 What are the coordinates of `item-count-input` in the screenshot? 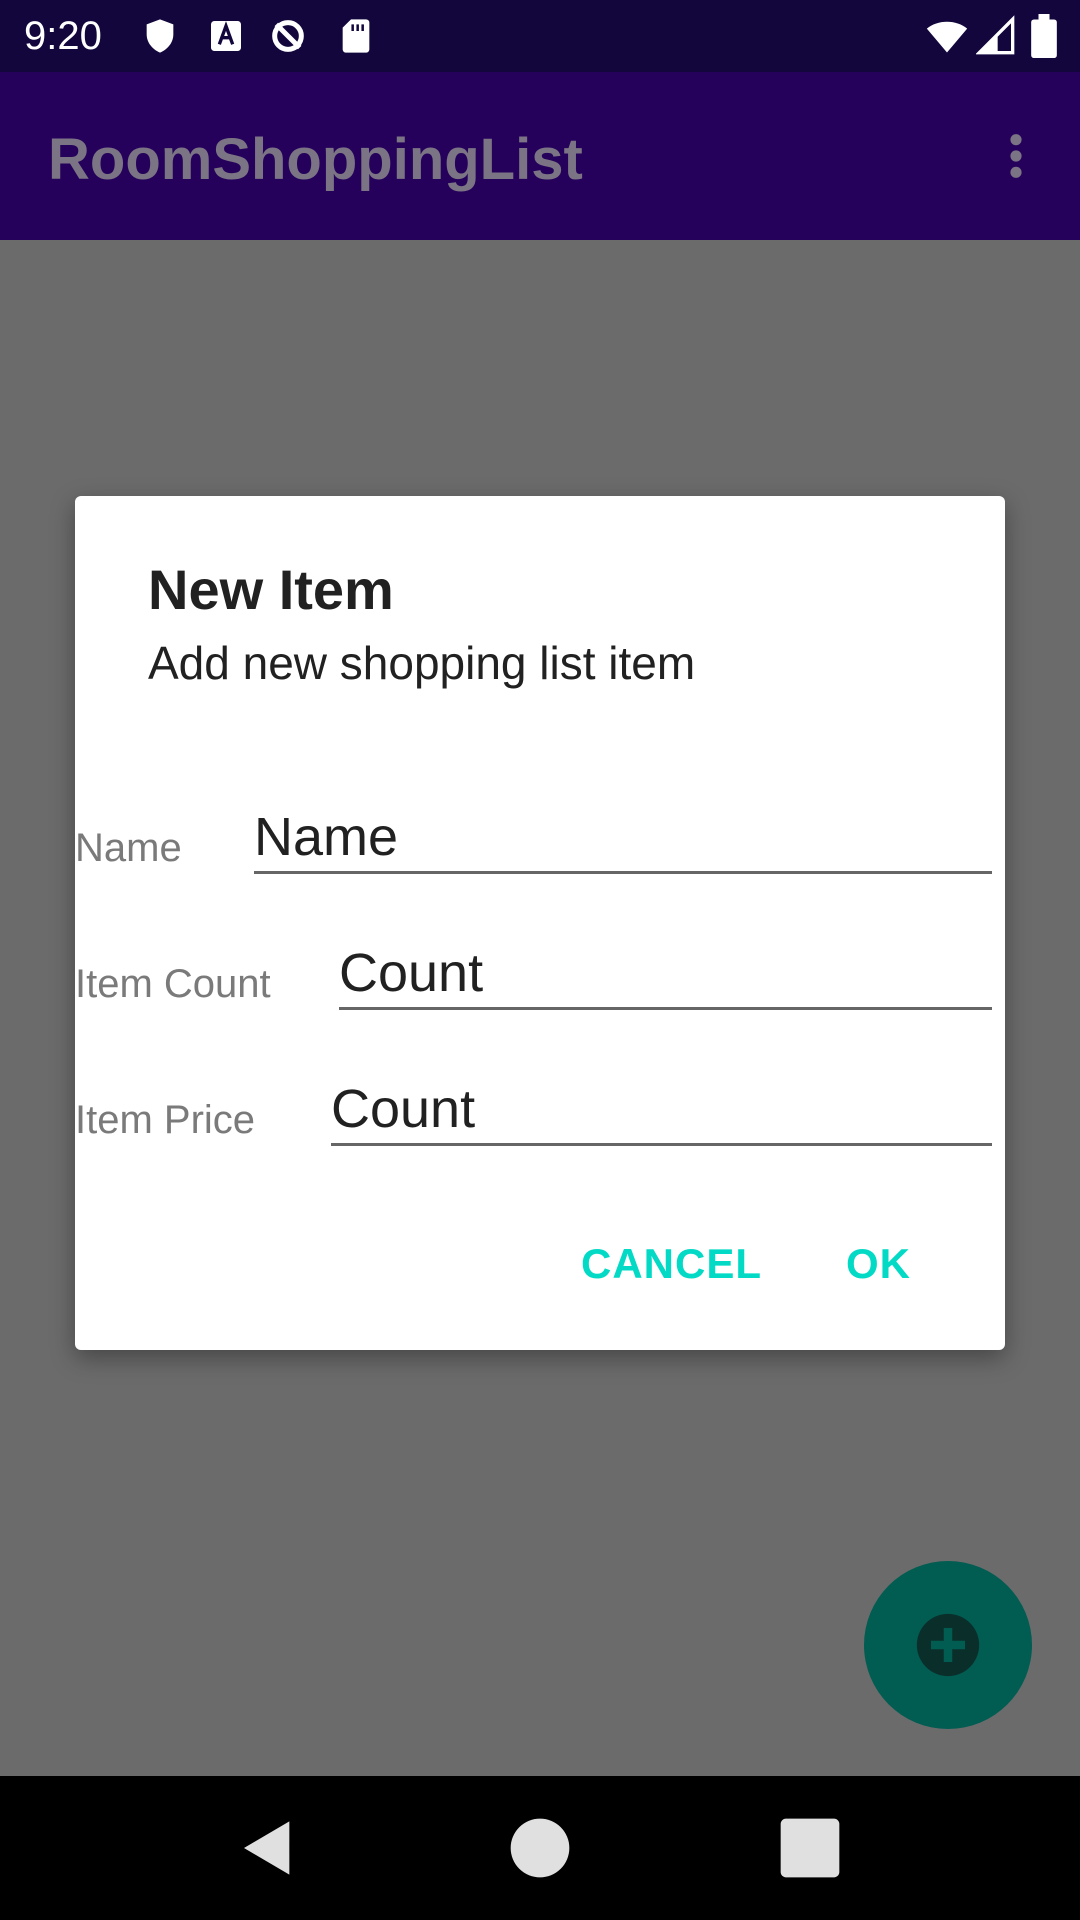 It's located at (665, 974).